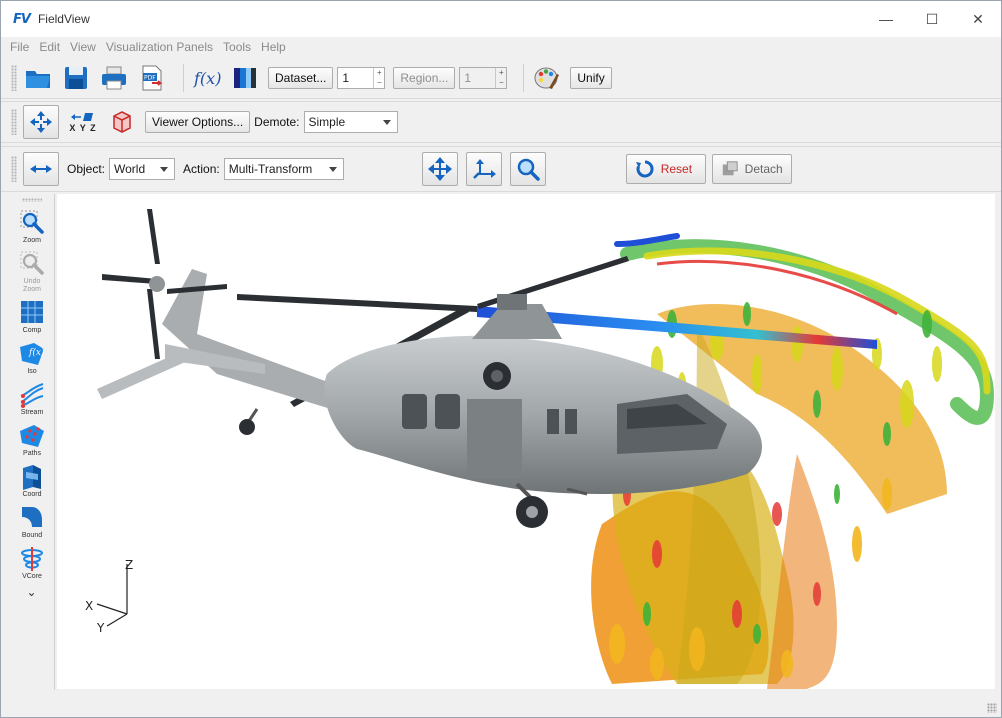 The width and height of the screenshot is (1002, 718). What do you see at coordinates (591, 77) in the screenshot?
I see `unify-button: Unify` at bounding box center [591, 77].